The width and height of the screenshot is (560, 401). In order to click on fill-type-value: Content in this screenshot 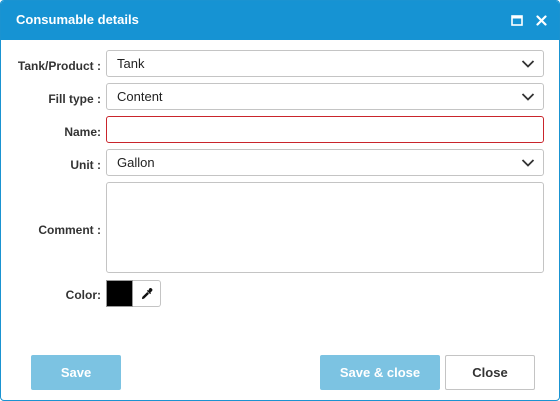, I will do `click(140, 96)`.